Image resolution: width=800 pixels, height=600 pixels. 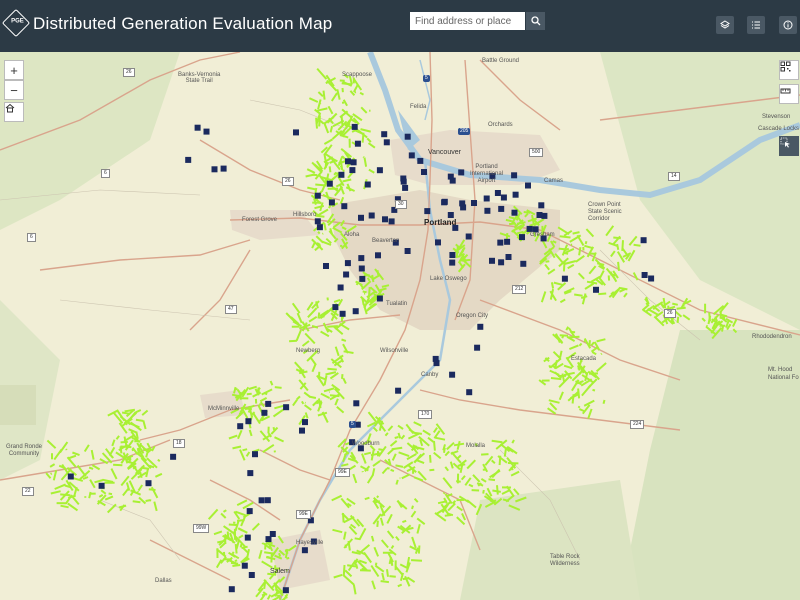 I want to click on home-button, so click(x=14, y=112).